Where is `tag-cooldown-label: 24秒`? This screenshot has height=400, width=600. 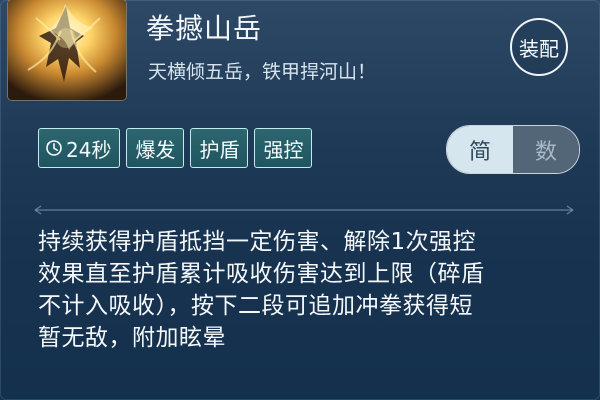
tag-cooldown-label: 24秒 is located at coordinates (89, 149).